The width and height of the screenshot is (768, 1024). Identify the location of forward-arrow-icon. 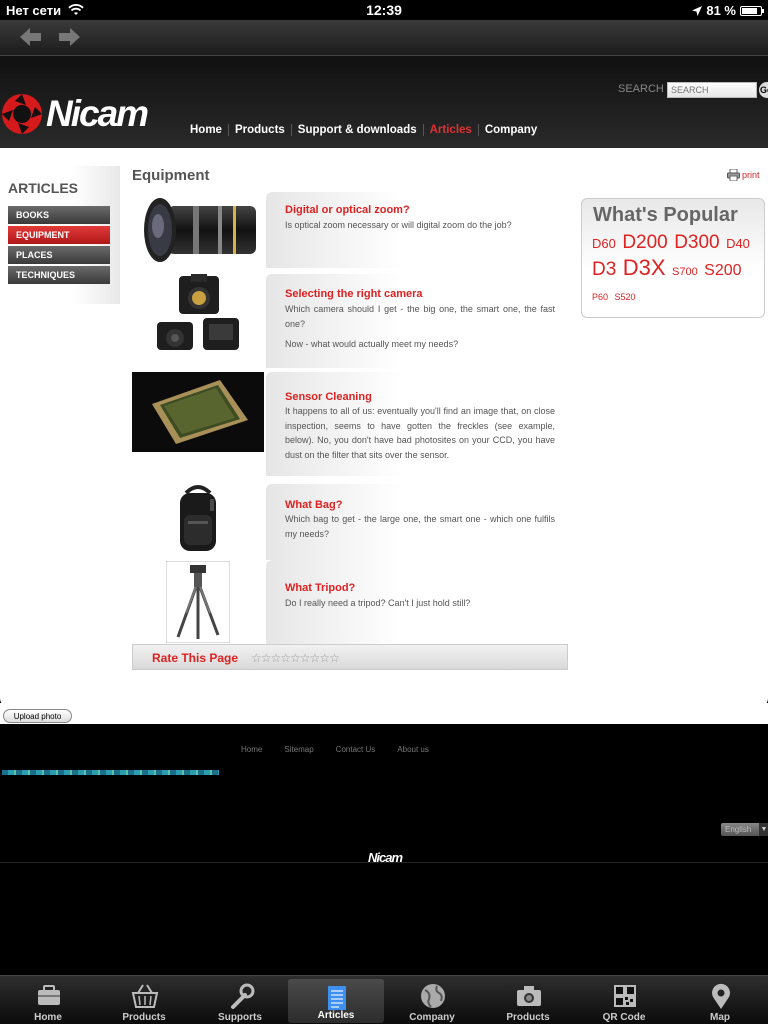
(69, 37).